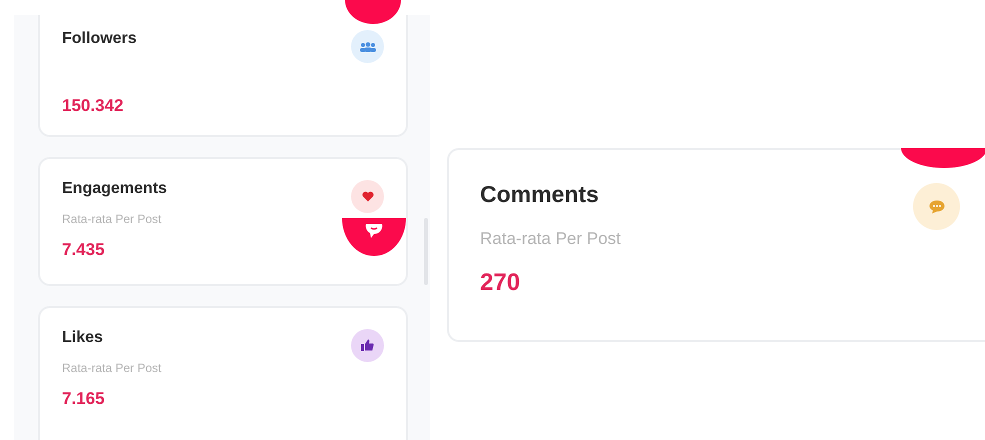 The image size is (985, 440). I want to click on card-value: 7.435, so click(84, 249).